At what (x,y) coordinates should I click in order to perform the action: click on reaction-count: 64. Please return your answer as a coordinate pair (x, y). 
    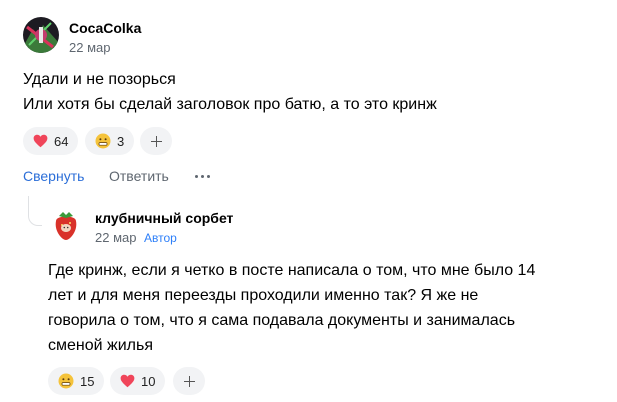
    Looking at the image, I should click on (61, 141).